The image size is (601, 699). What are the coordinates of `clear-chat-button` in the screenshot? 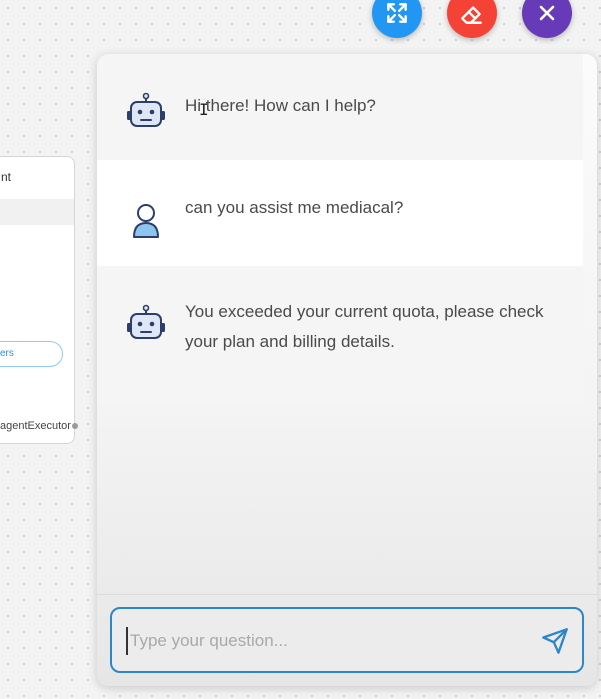 It's located at (472, 19).